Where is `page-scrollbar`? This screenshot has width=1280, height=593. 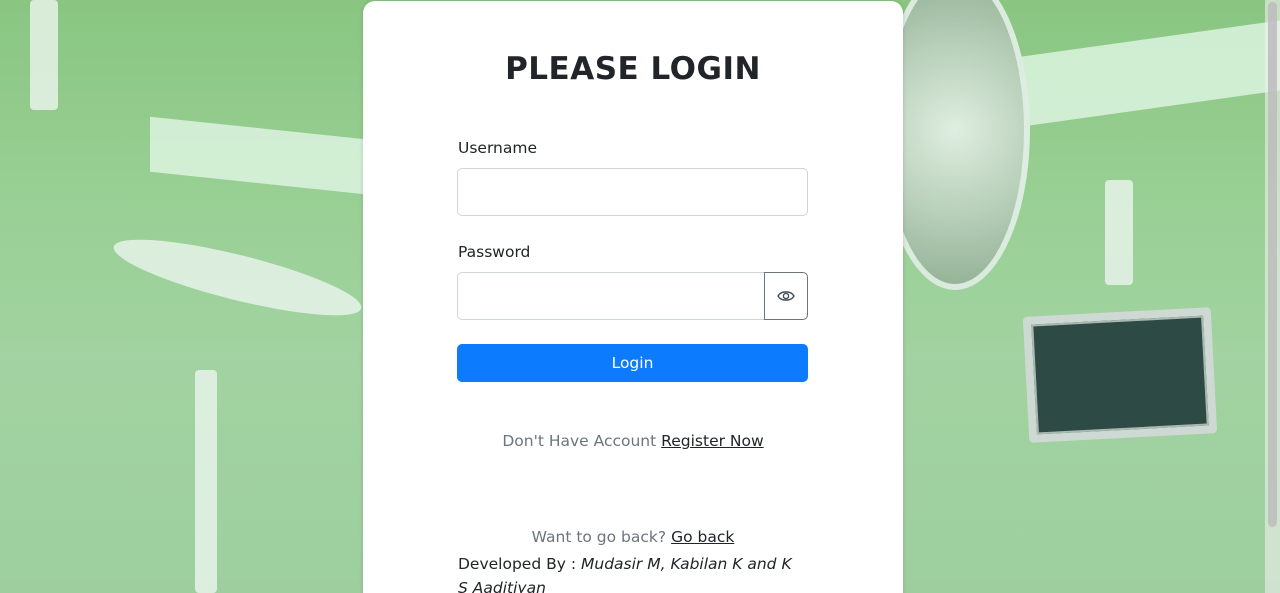
page-scrollbar is located at coordinates (1272, 296).